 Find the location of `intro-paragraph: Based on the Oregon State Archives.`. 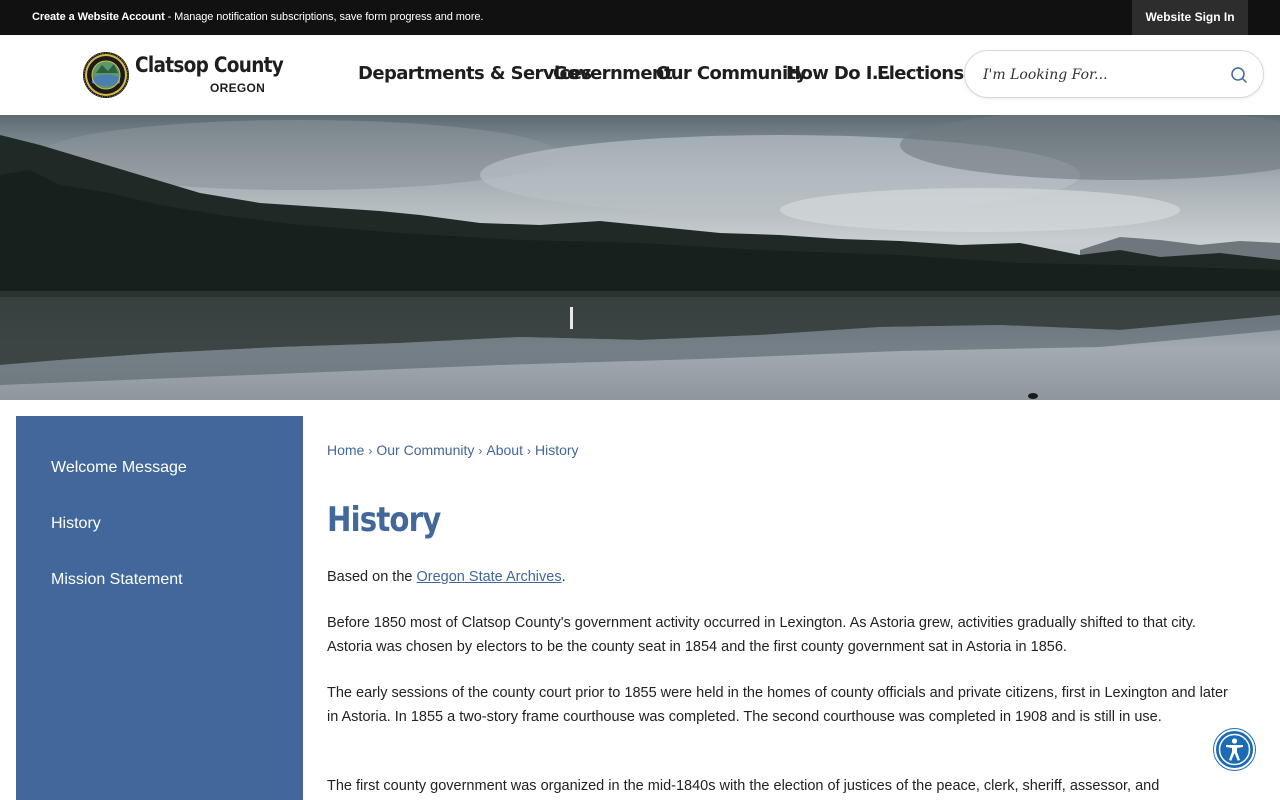

intro-paragraph: Based on the Oregon State Archives. is located at coordinates (782, 578).